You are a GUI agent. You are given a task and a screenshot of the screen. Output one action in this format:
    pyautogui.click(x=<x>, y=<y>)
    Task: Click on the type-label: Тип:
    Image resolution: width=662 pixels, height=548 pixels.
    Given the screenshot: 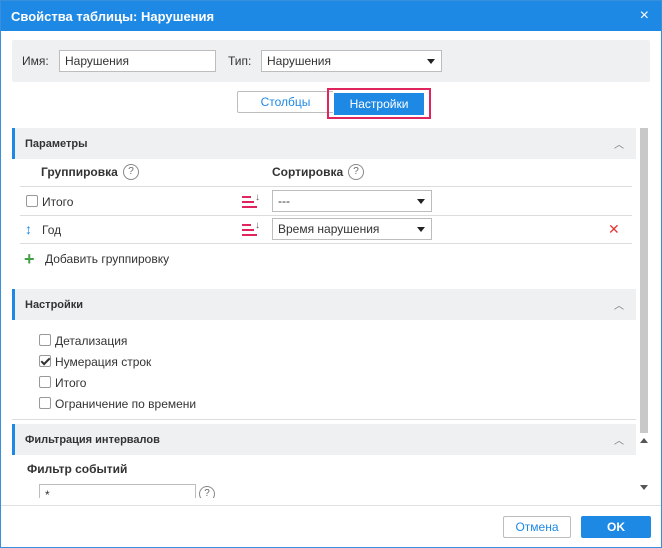 What is the action you would take?
    pyautogui.click(x=240, y=61)
    